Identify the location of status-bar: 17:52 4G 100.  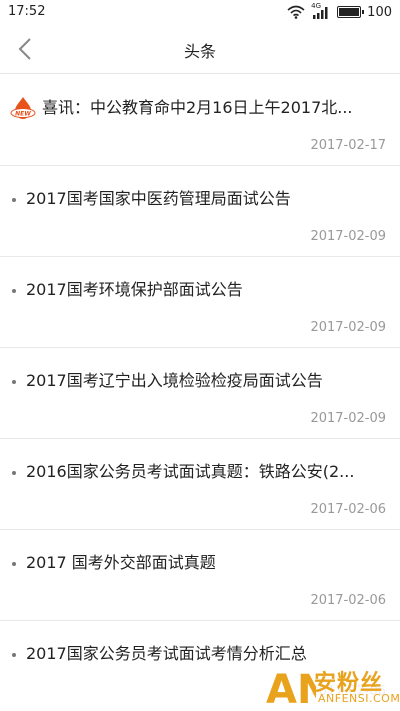
(200, 12).